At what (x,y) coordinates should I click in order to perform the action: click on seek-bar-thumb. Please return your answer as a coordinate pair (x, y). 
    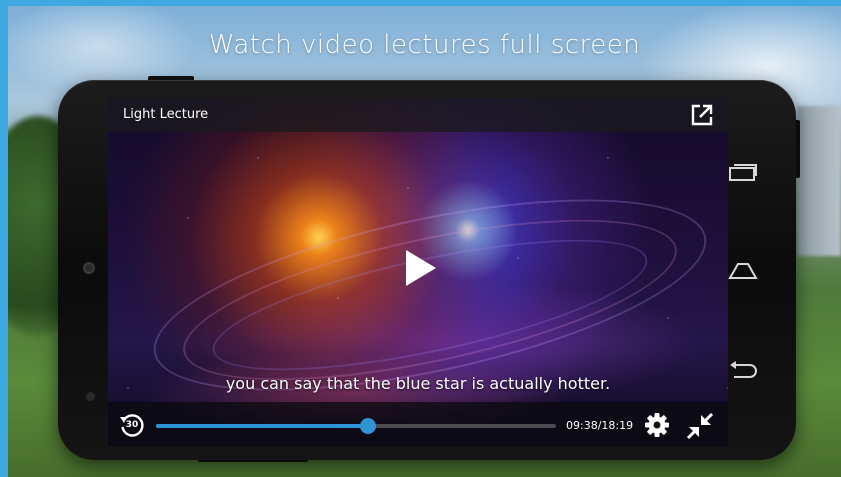
    Looking at the image, I should click on (368, 426).